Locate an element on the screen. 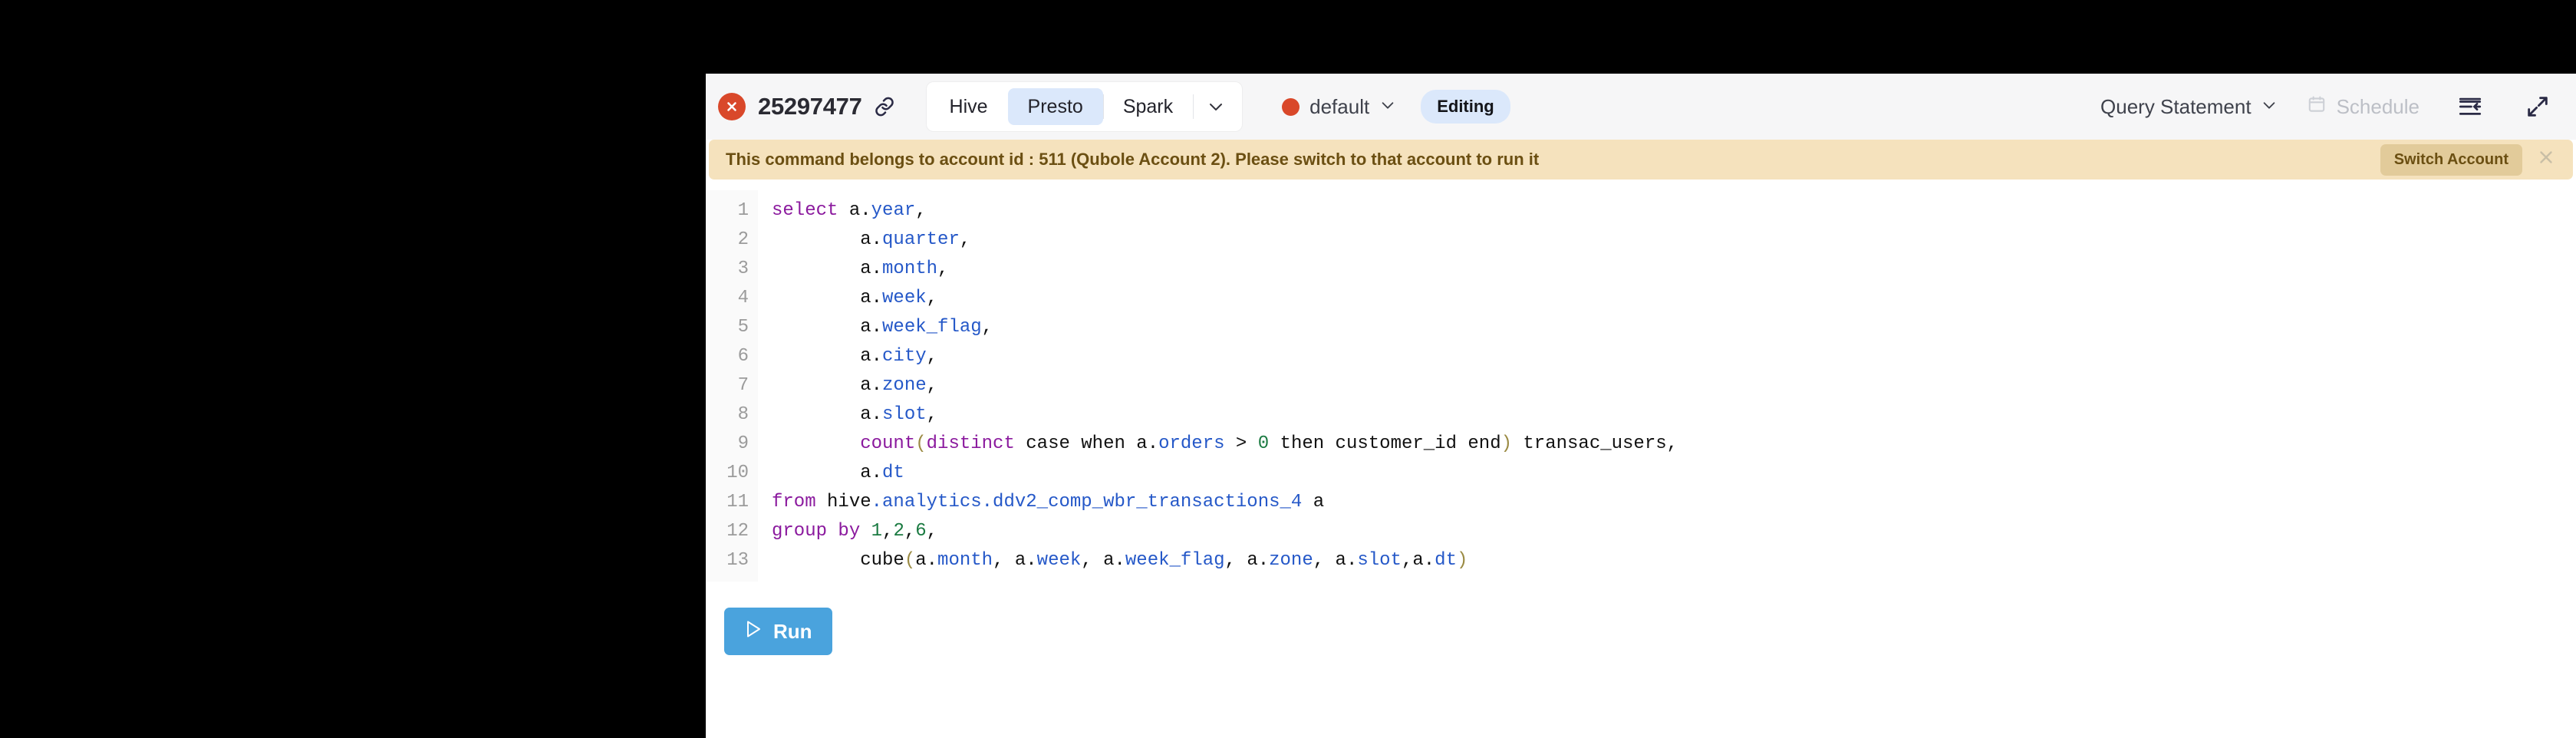 The height and width of the screenshot is (738, 2576). line-number: 8 is located at coordinates (743, 414).